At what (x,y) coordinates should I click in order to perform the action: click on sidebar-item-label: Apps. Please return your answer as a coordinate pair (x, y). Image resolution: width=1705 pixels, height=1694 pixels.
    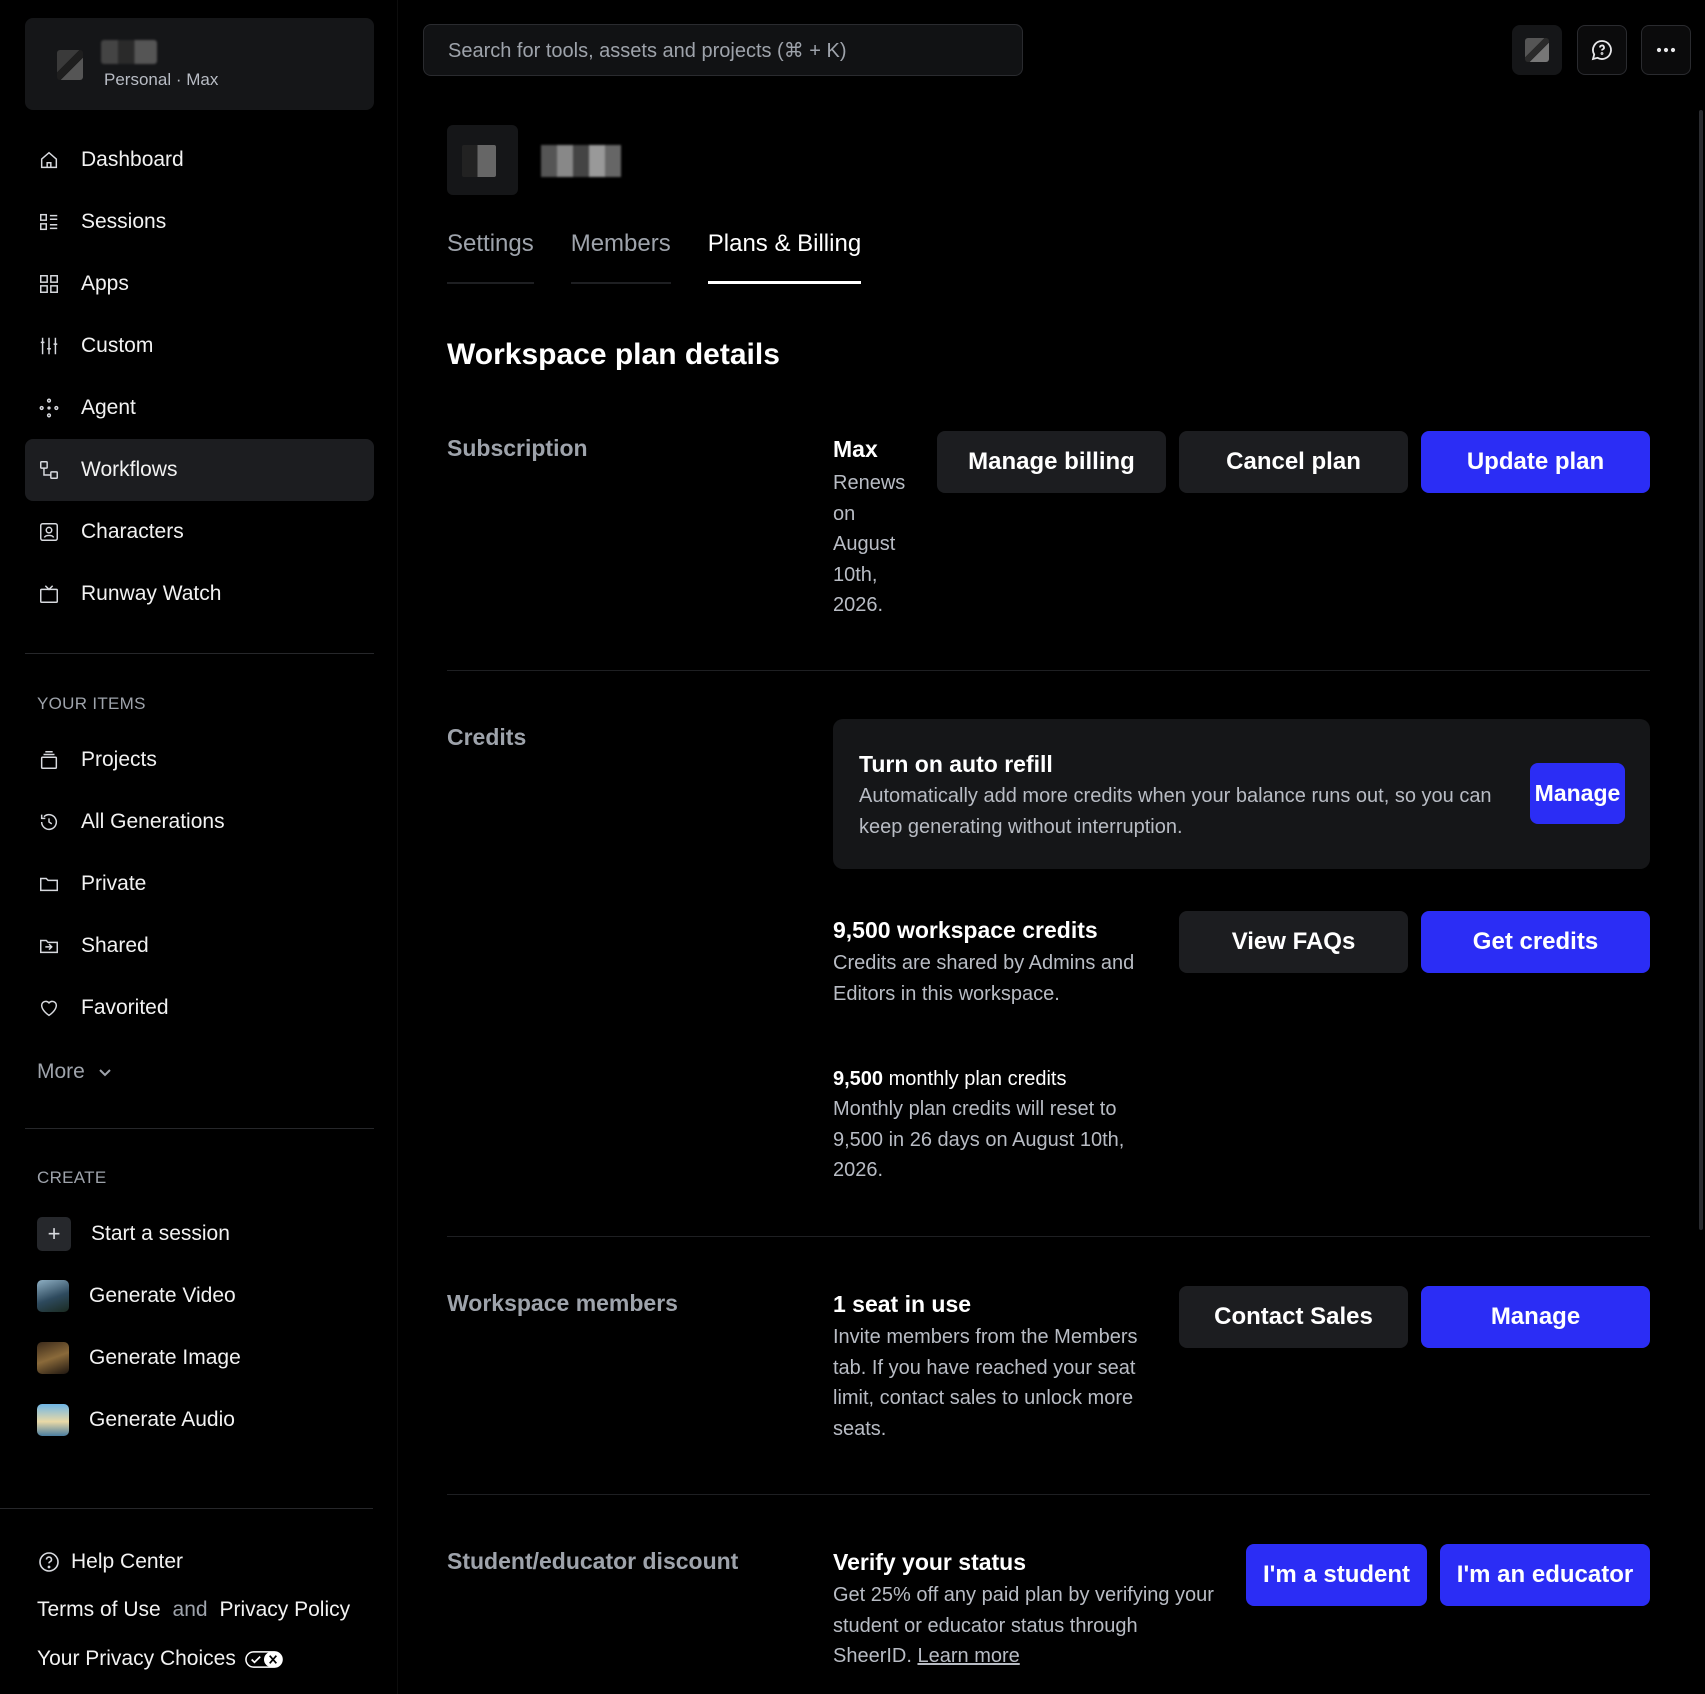
    Looking at the image, I should click on (105, 283).